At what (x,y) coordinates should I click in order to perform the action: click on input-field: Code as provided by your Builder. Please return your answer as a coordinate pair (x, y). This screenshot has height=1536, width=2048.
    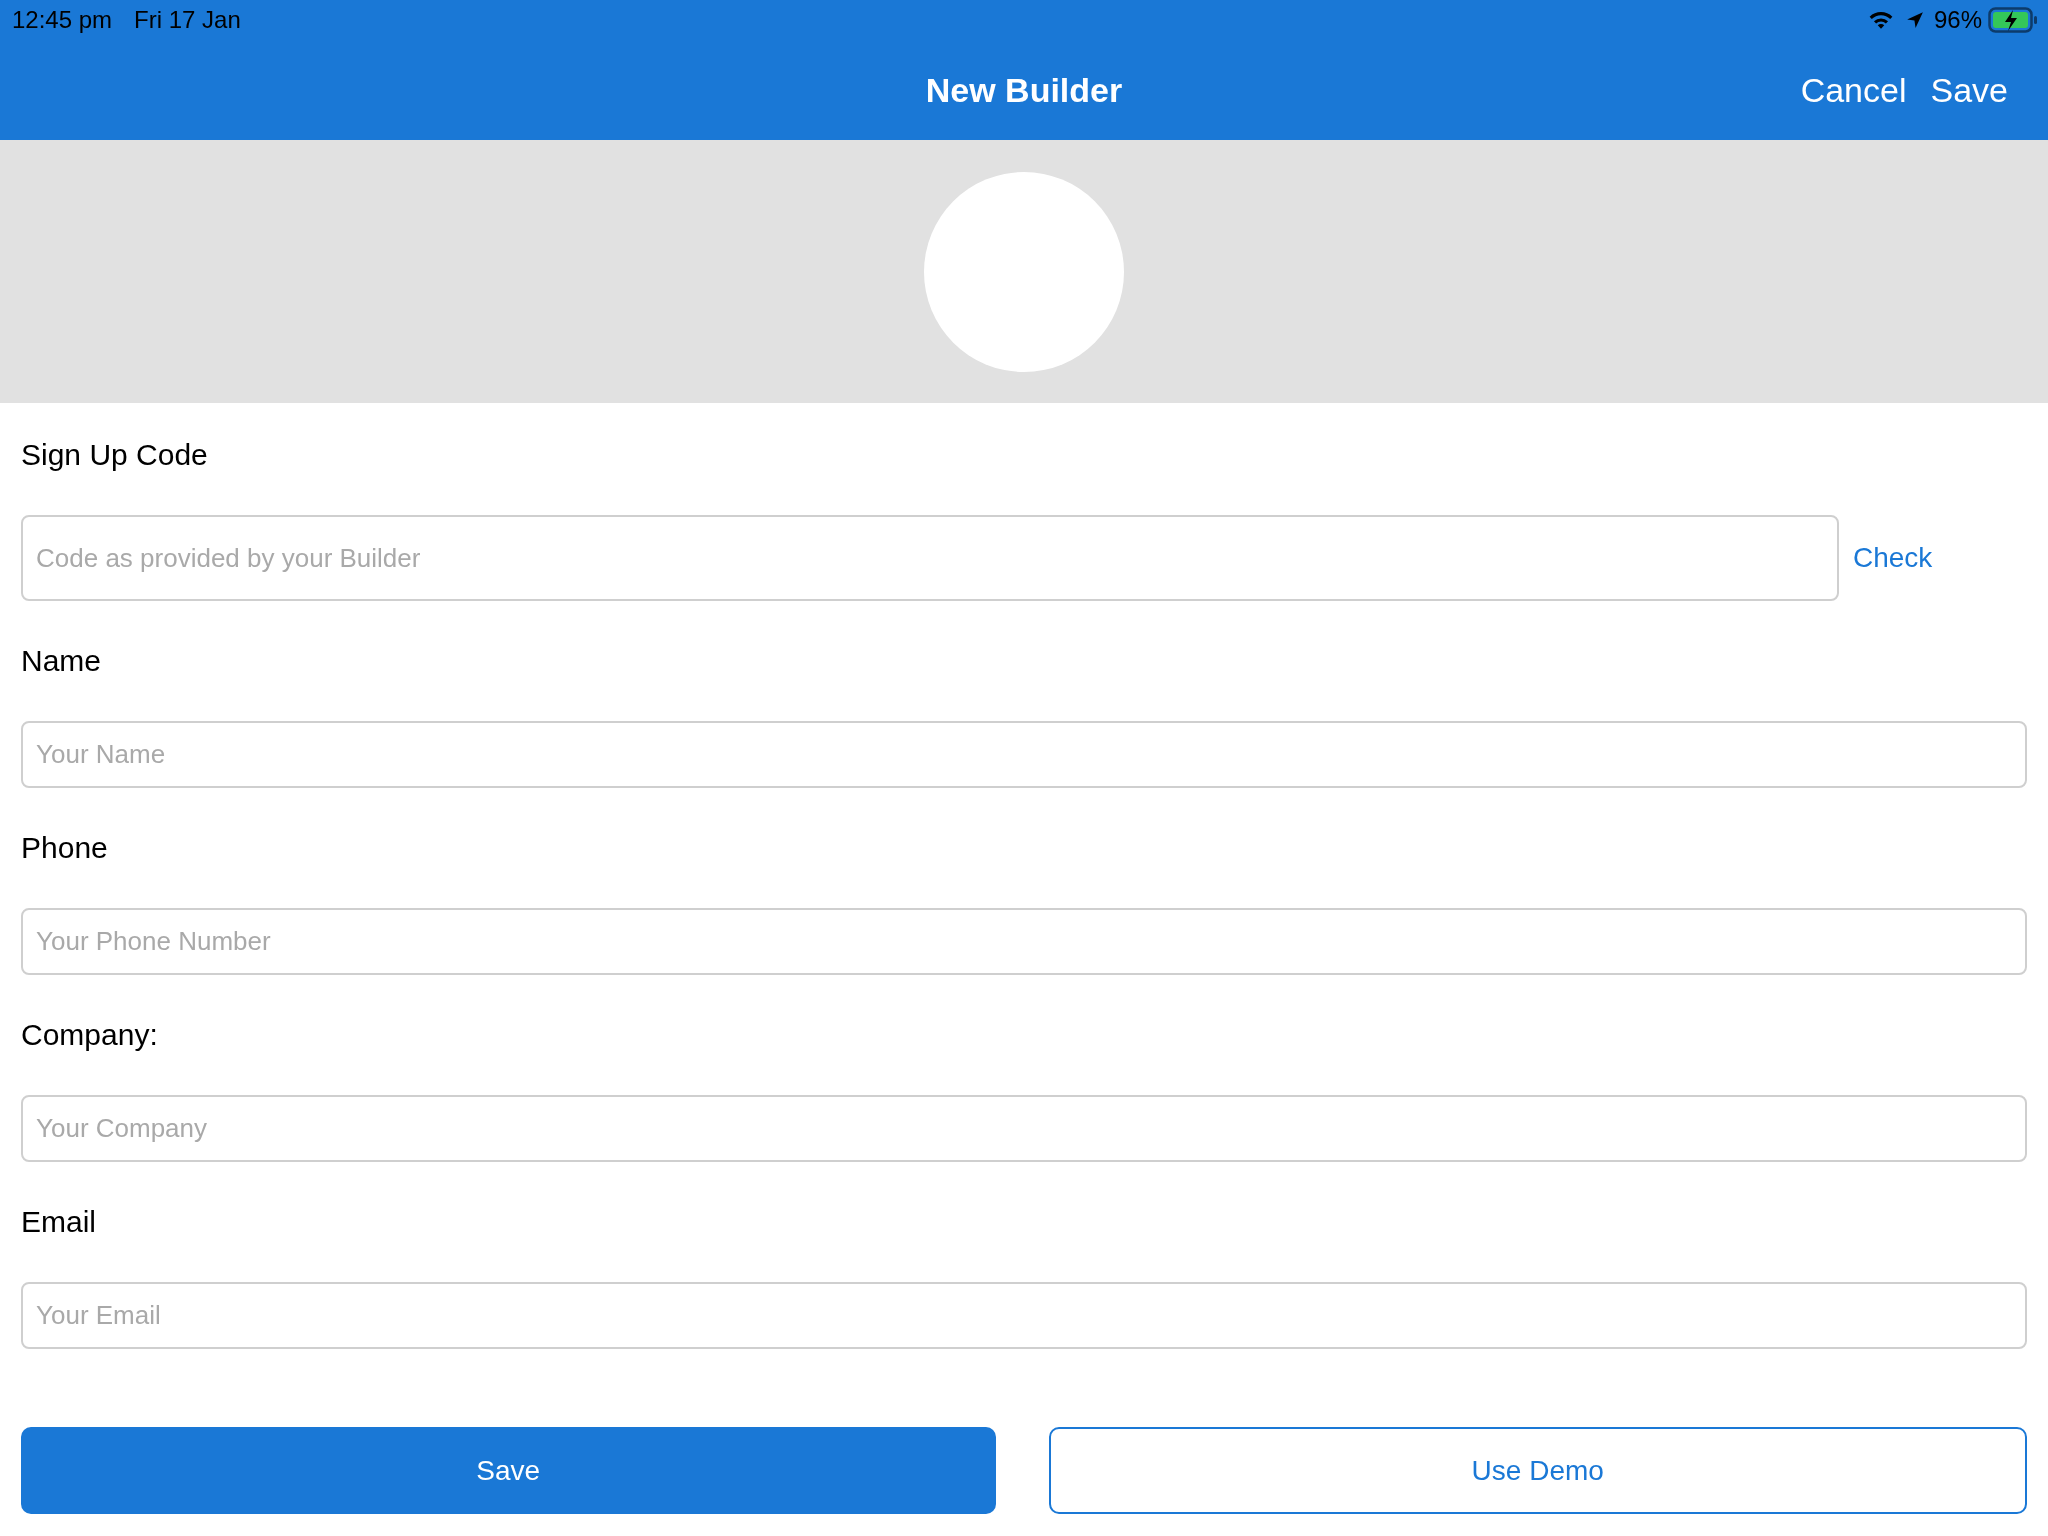
    Looking at the image, I should click on (930, 558).